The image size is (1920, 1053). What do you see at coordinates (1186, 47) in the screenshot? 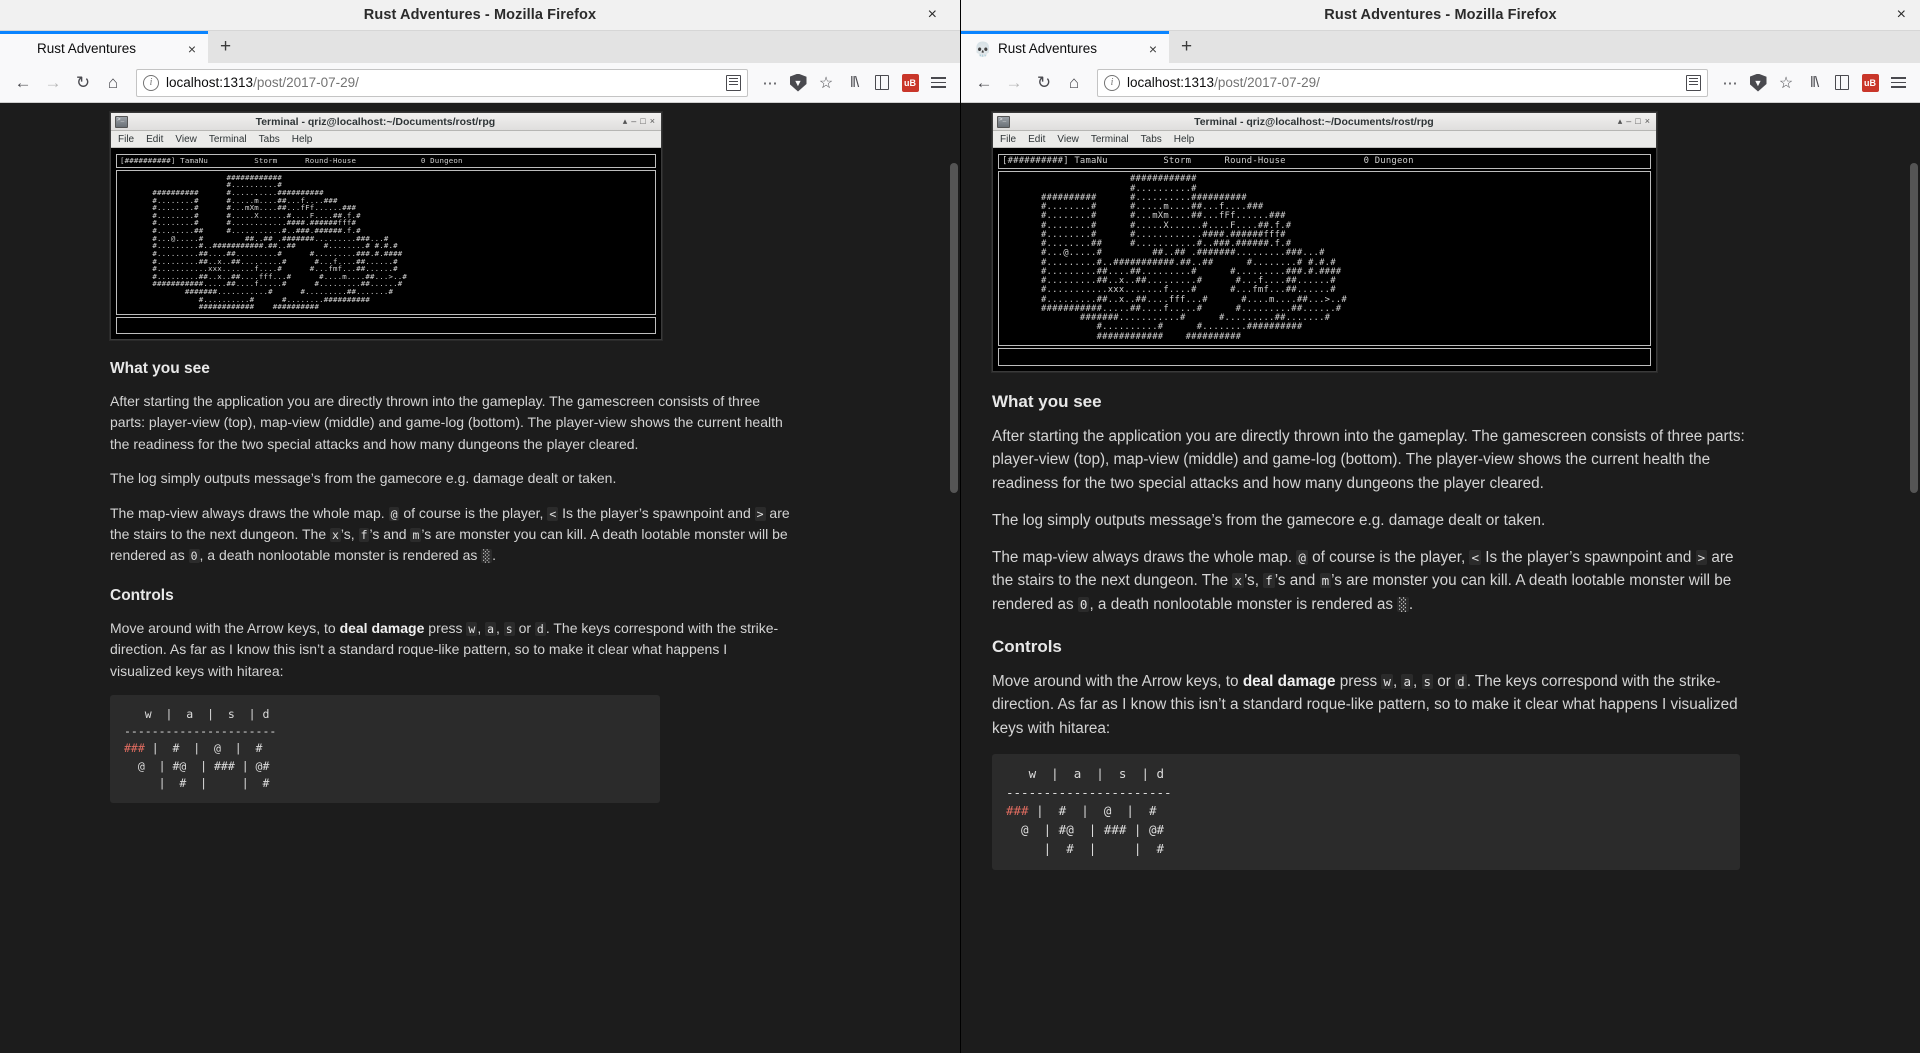
I see `new-tab-button-right: +` at bounding box center [1186, 47].